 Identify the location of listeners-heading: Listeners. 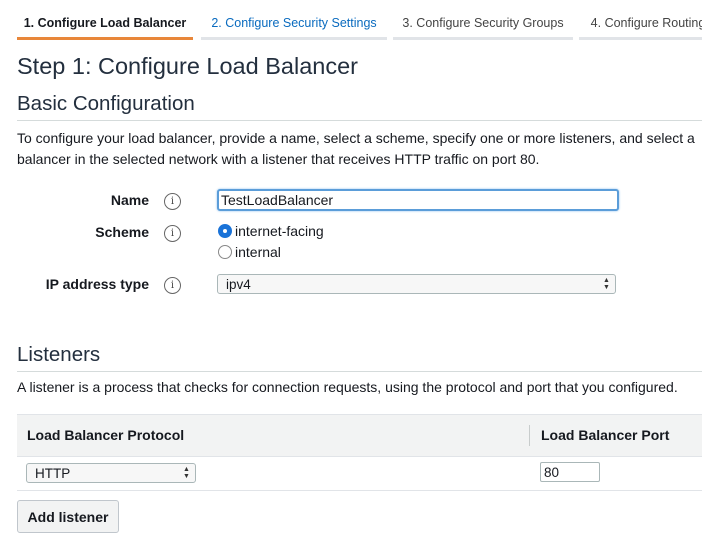
(59, 354).